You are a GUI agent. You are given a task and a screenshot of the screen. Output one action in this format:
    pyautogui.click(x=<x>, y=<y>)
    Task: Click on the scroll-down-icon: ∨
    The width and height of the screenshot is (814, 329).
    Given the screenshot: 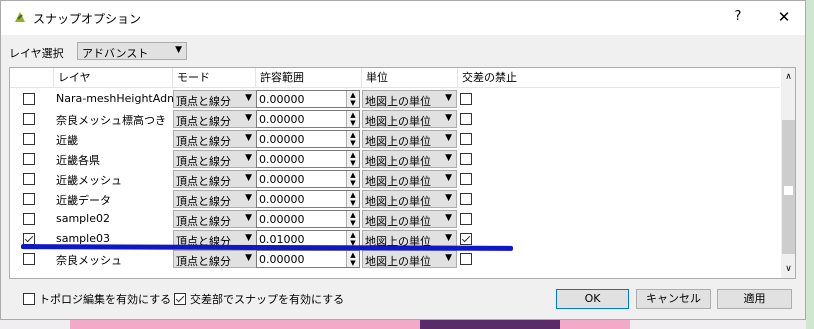 What is the action you would take?
    pyautogui.click(x=788, y=270)
    